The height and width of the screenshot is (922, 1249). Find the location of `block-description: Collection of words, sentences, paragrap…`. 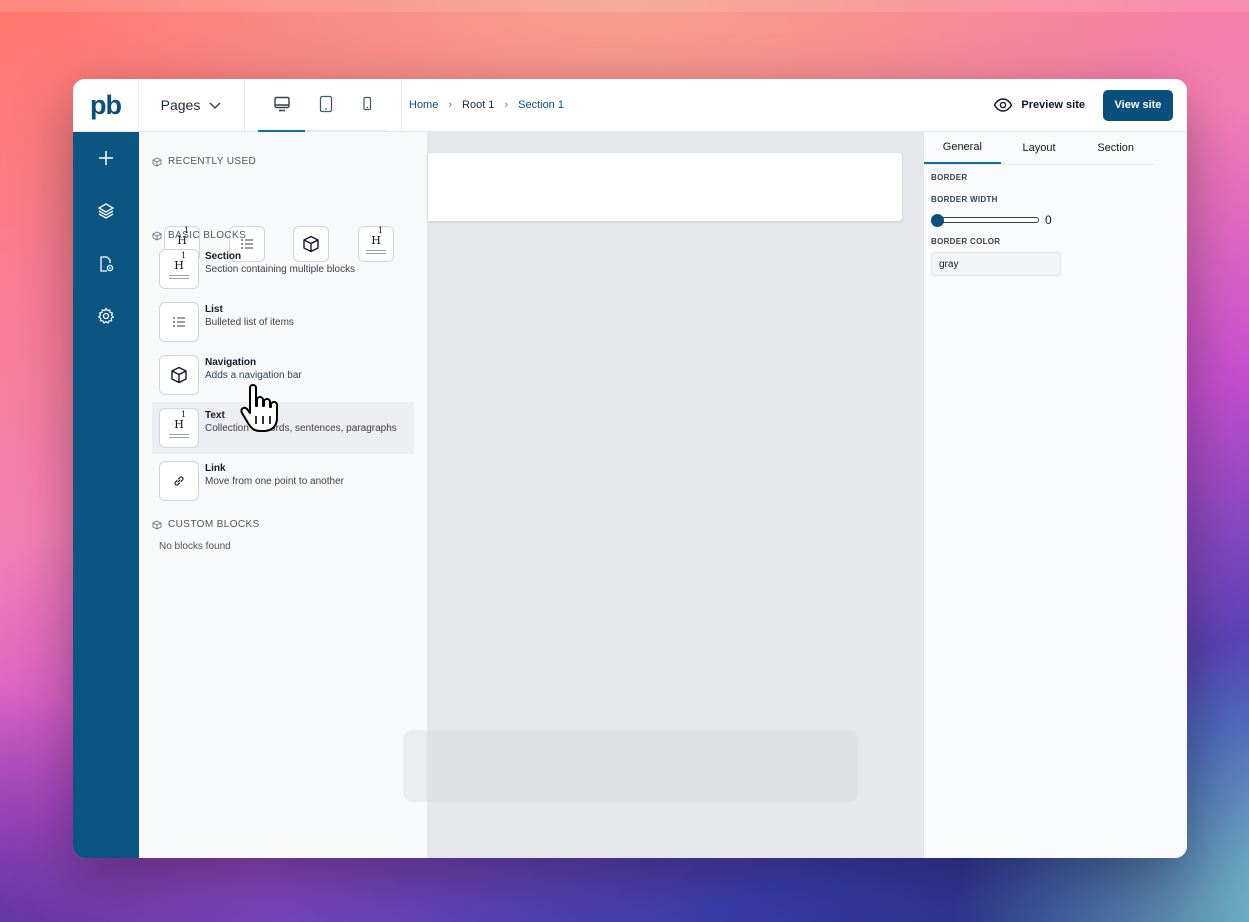

block-description: Collection of words, sentences, paragrap… is located at coordinates (301, 428).